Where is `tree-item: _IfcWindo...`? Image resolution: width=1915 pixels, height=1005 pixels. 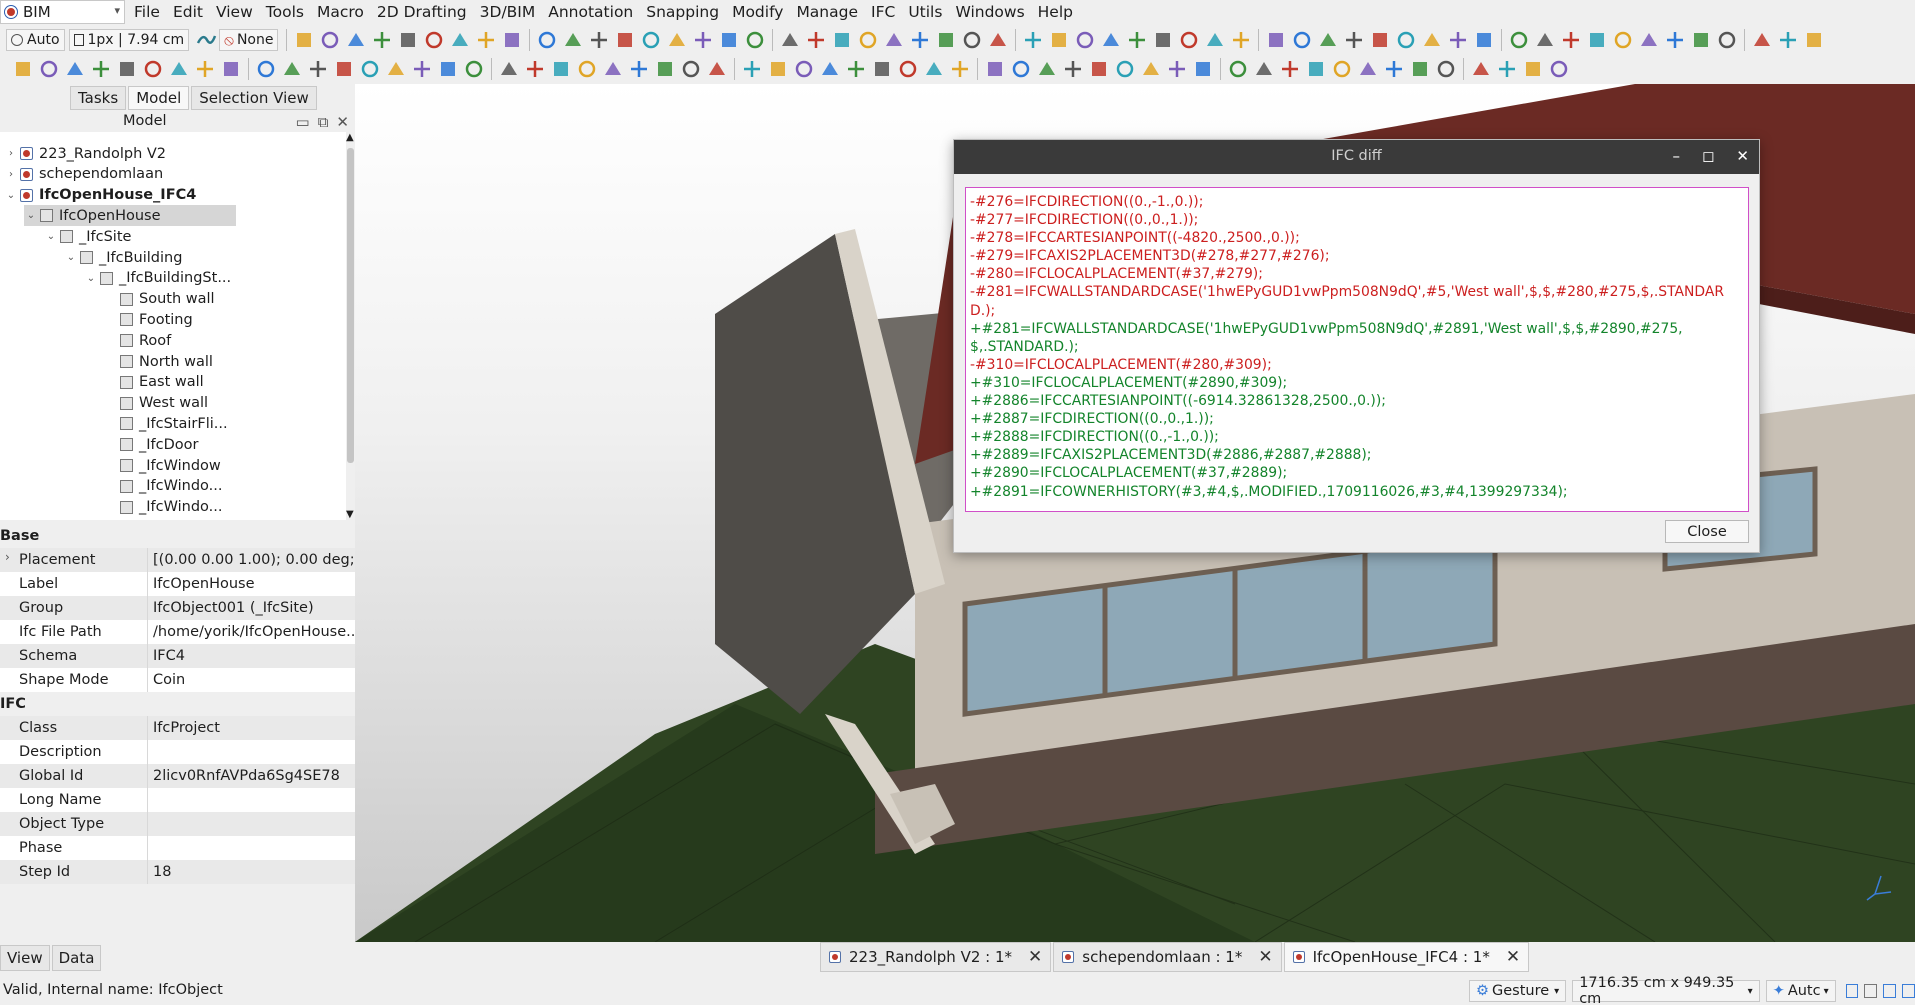
tree-item: _IfcWindo... is located at coordinates (163, 486).